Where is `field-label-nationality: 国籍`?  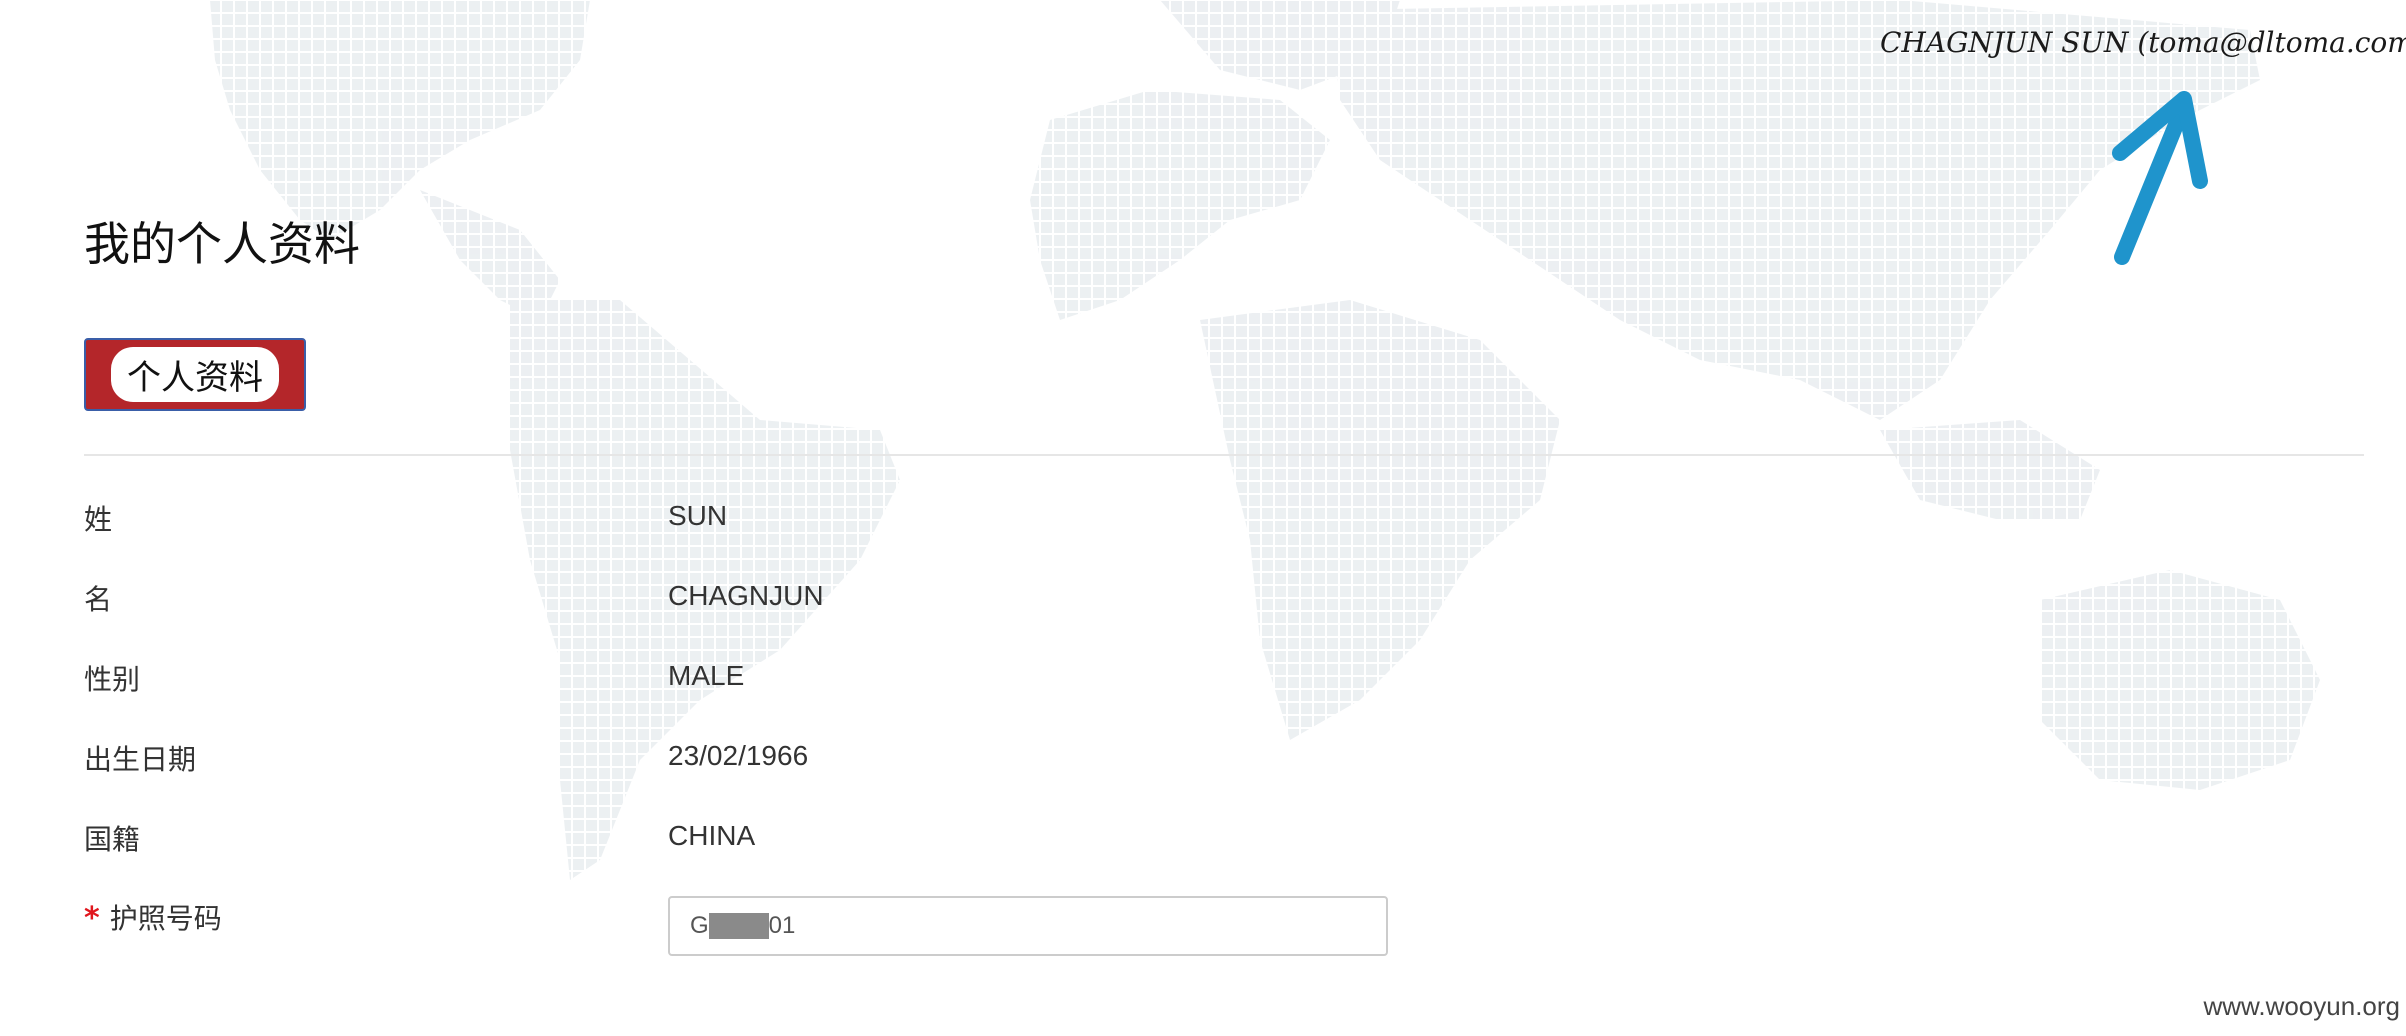 field-label-nationality: 国籍 is located at coordinates (112, 839).